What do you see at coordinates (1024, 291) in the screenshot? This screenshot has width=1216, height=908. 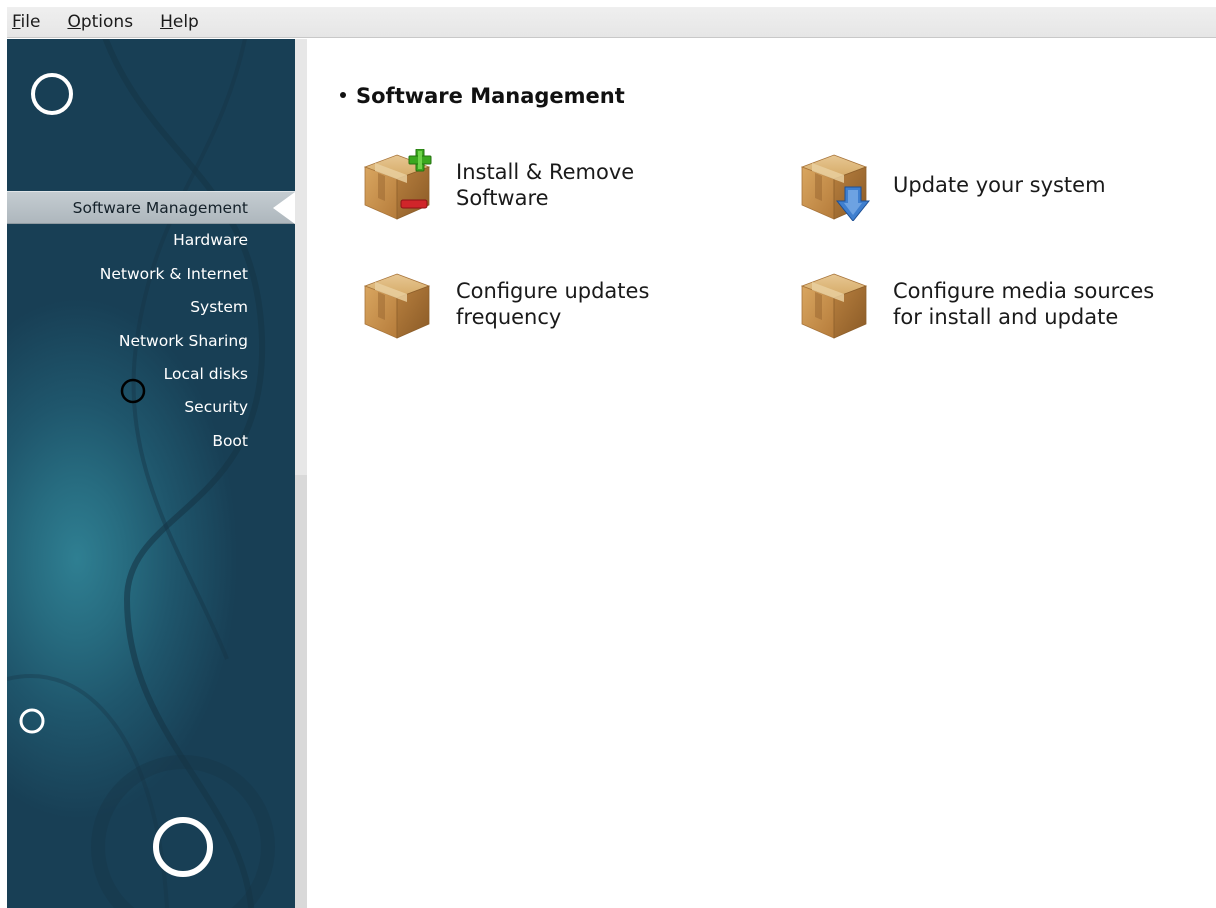 I see `tool-label-line1: Configure media sources` at bounding box center [1024, 291].